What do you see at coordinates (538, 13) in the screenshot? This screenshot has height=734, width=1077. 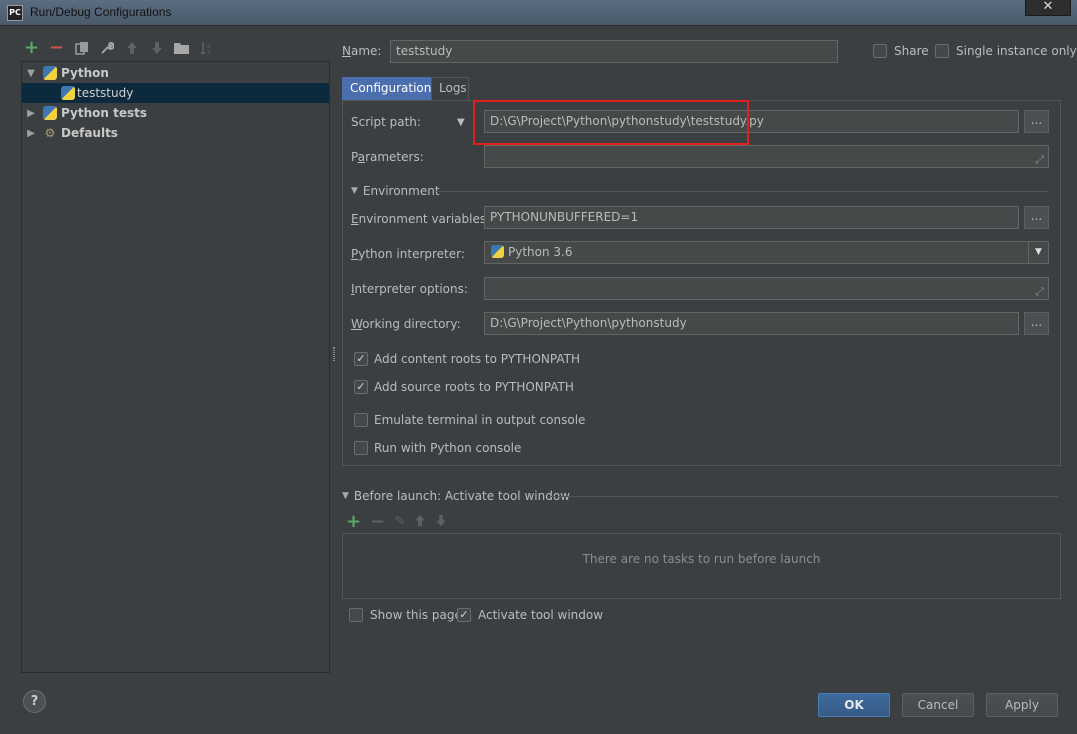 I see `title-bar: PC Run/Debug Configurations ✕` at bounding box center [538, 13].